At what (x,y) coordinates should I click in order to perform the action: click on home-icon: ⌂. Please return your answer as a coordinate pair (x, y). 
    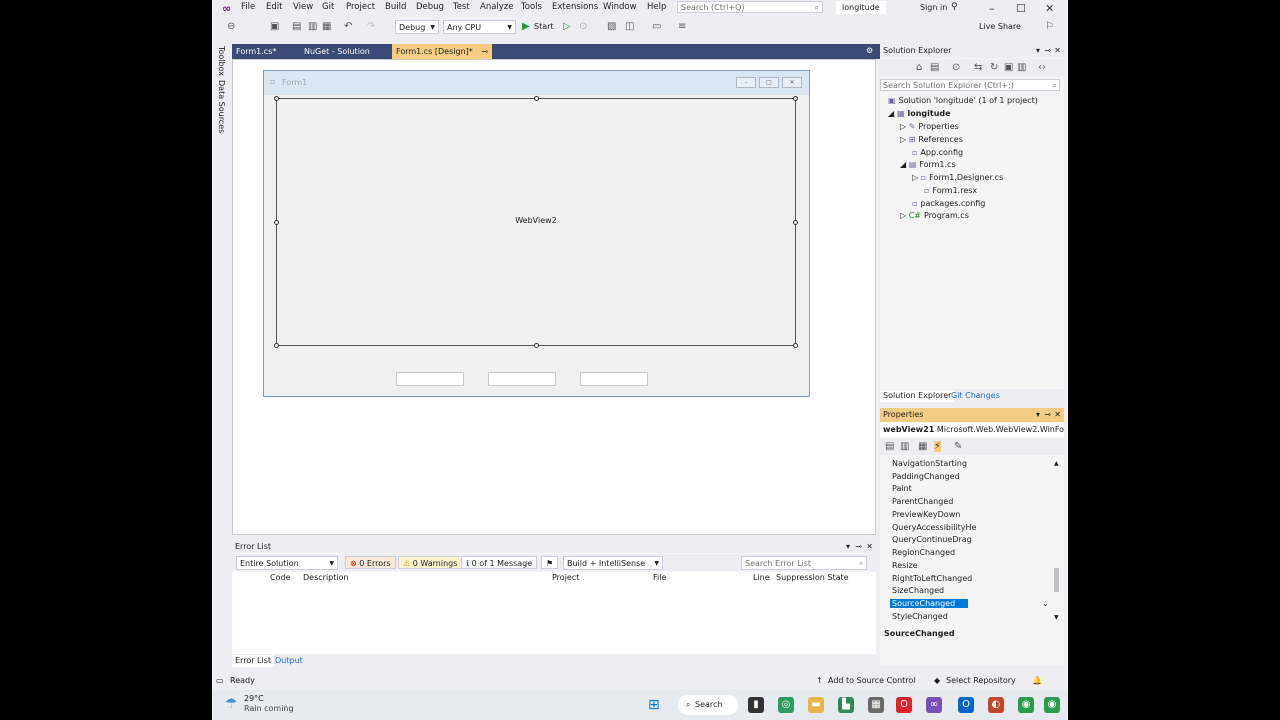
    Looking at the image, I should click on (919, 67).